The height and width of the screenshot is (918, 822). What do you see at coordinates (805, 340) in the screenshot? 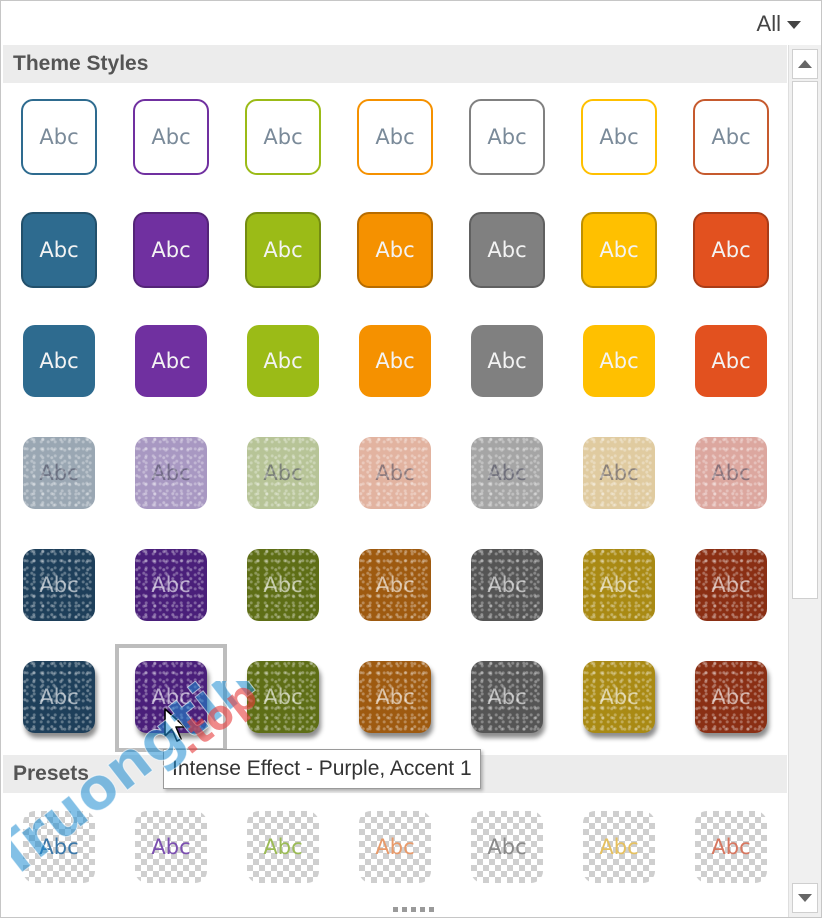
I see `scroll-thumb` at bounding box center [805, 340].